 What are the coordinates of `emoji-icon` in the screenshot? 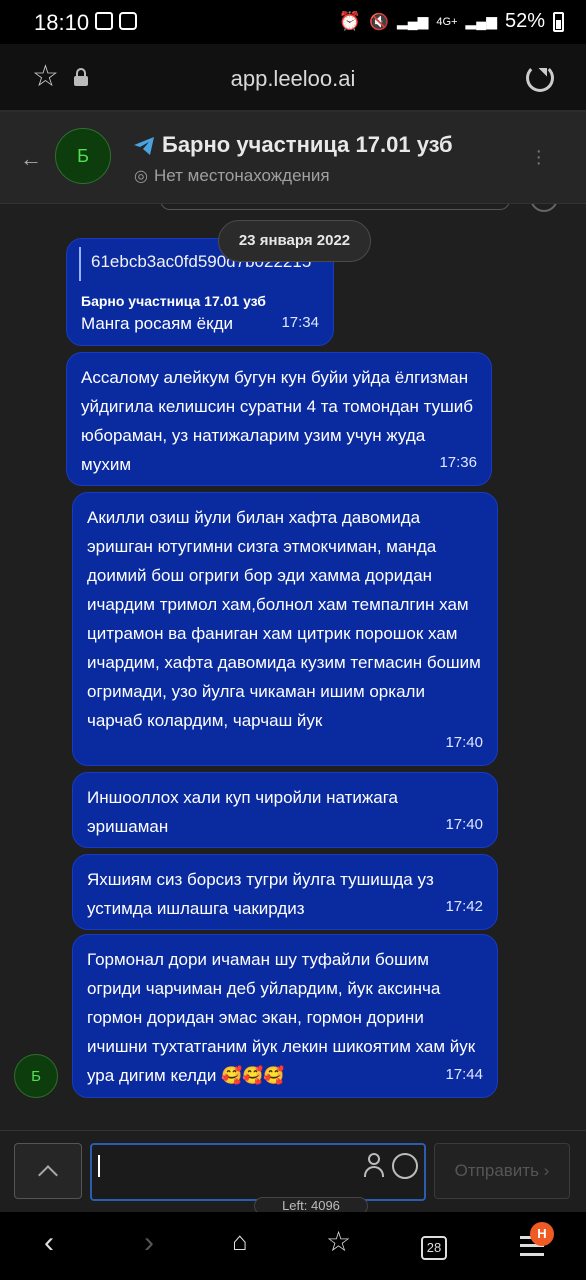 It's located at (405, 1166).